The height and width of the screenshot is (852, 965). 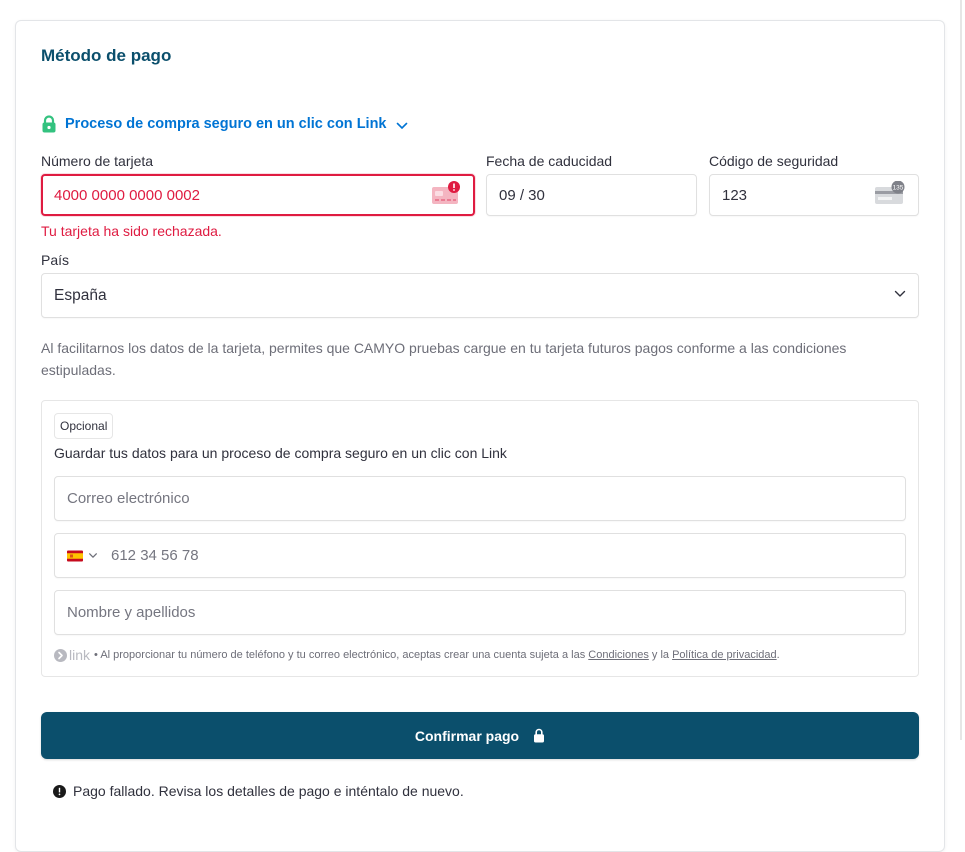 I want to click on name-field: Nombre y apellidos, so click(x=480, y=612).